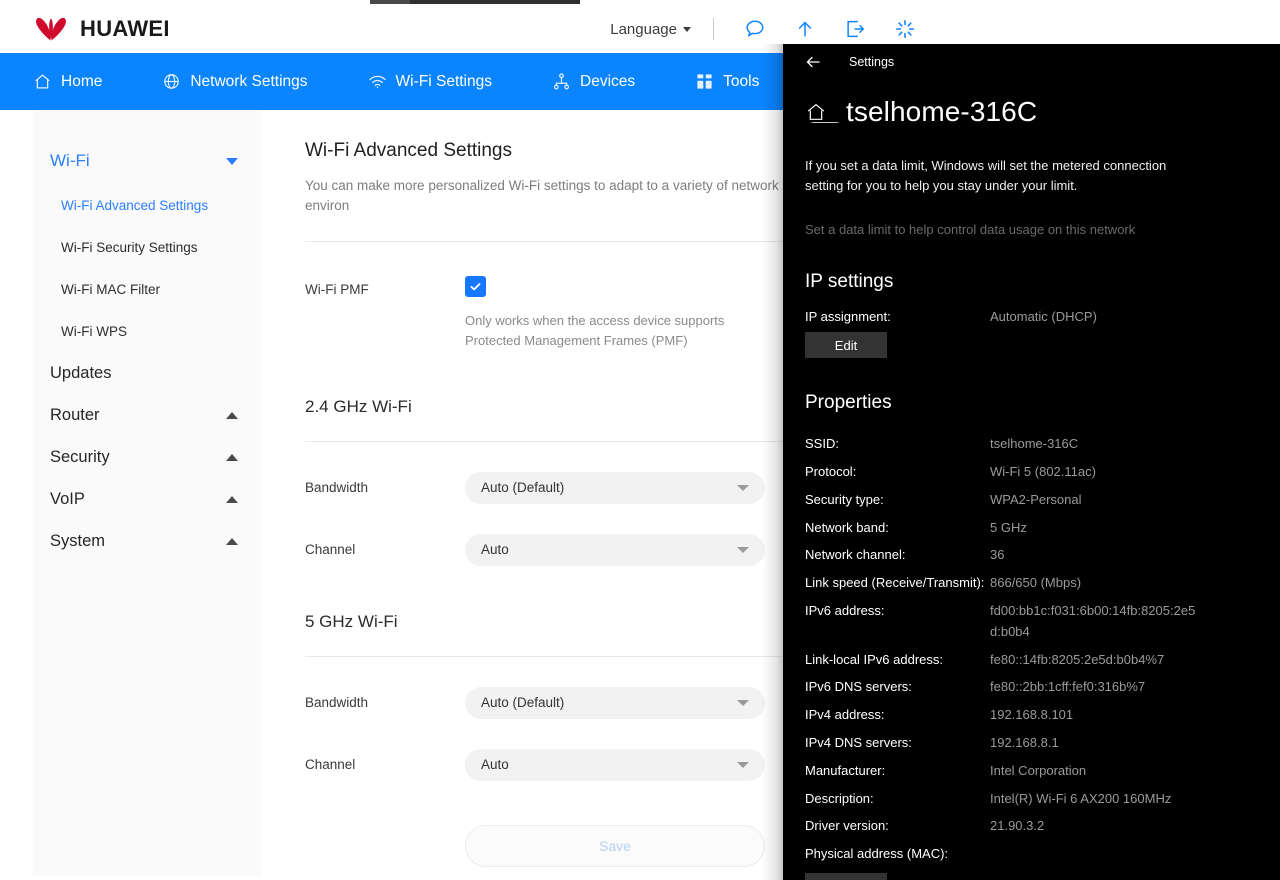 The image size is (1280, 880). Describe the element at coordinates (51, 29) in the screenshot. I see `huawei-flower-logo` at that location.